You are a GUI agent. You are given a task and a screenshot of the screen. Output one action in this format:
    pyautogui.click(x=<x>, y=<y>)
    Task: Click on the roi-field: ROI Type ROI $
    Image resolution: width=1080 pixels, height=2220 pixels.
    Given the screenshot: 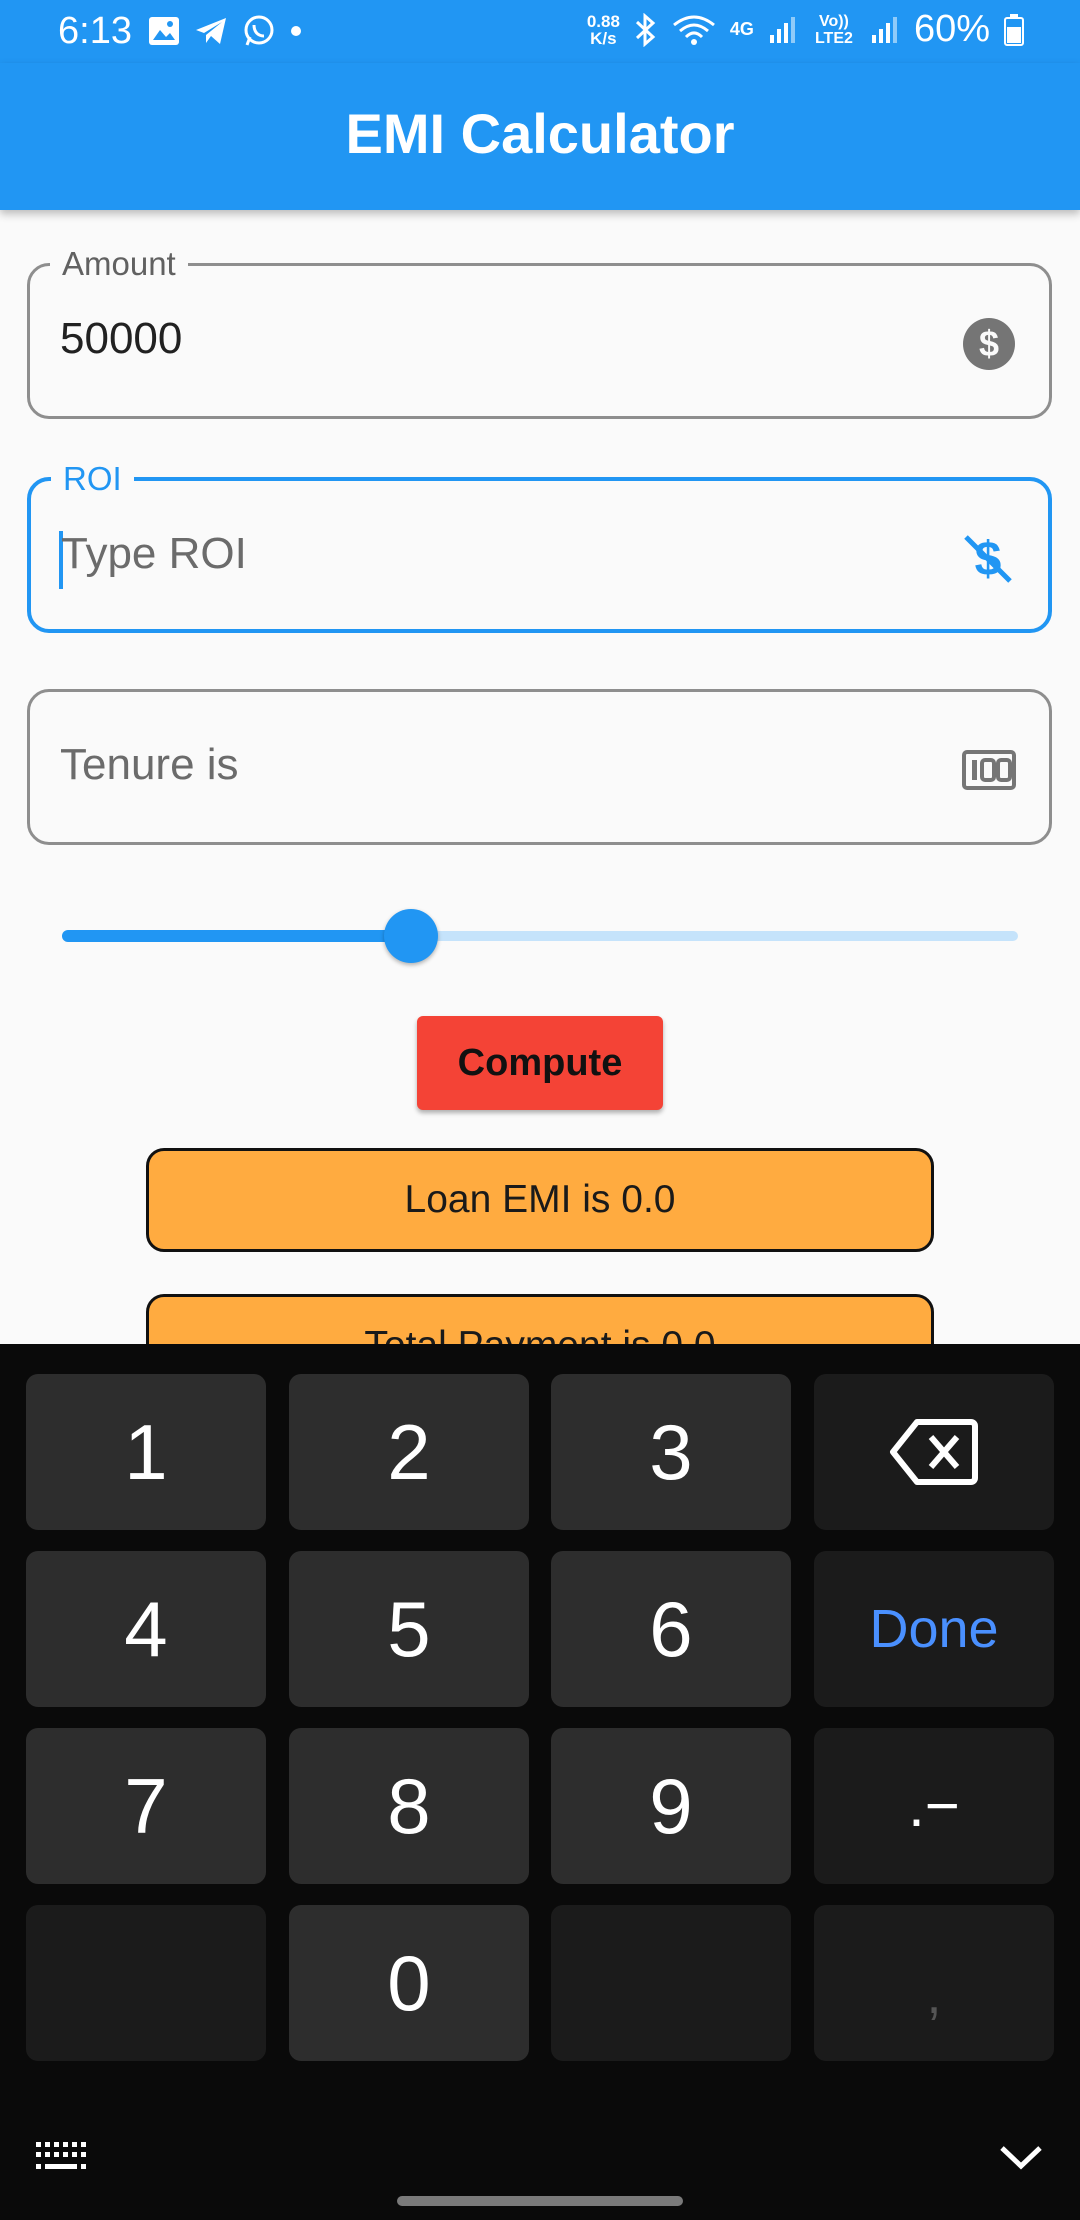 What is the action you would take?
    pyautogui.click(x=539, y=546)
    